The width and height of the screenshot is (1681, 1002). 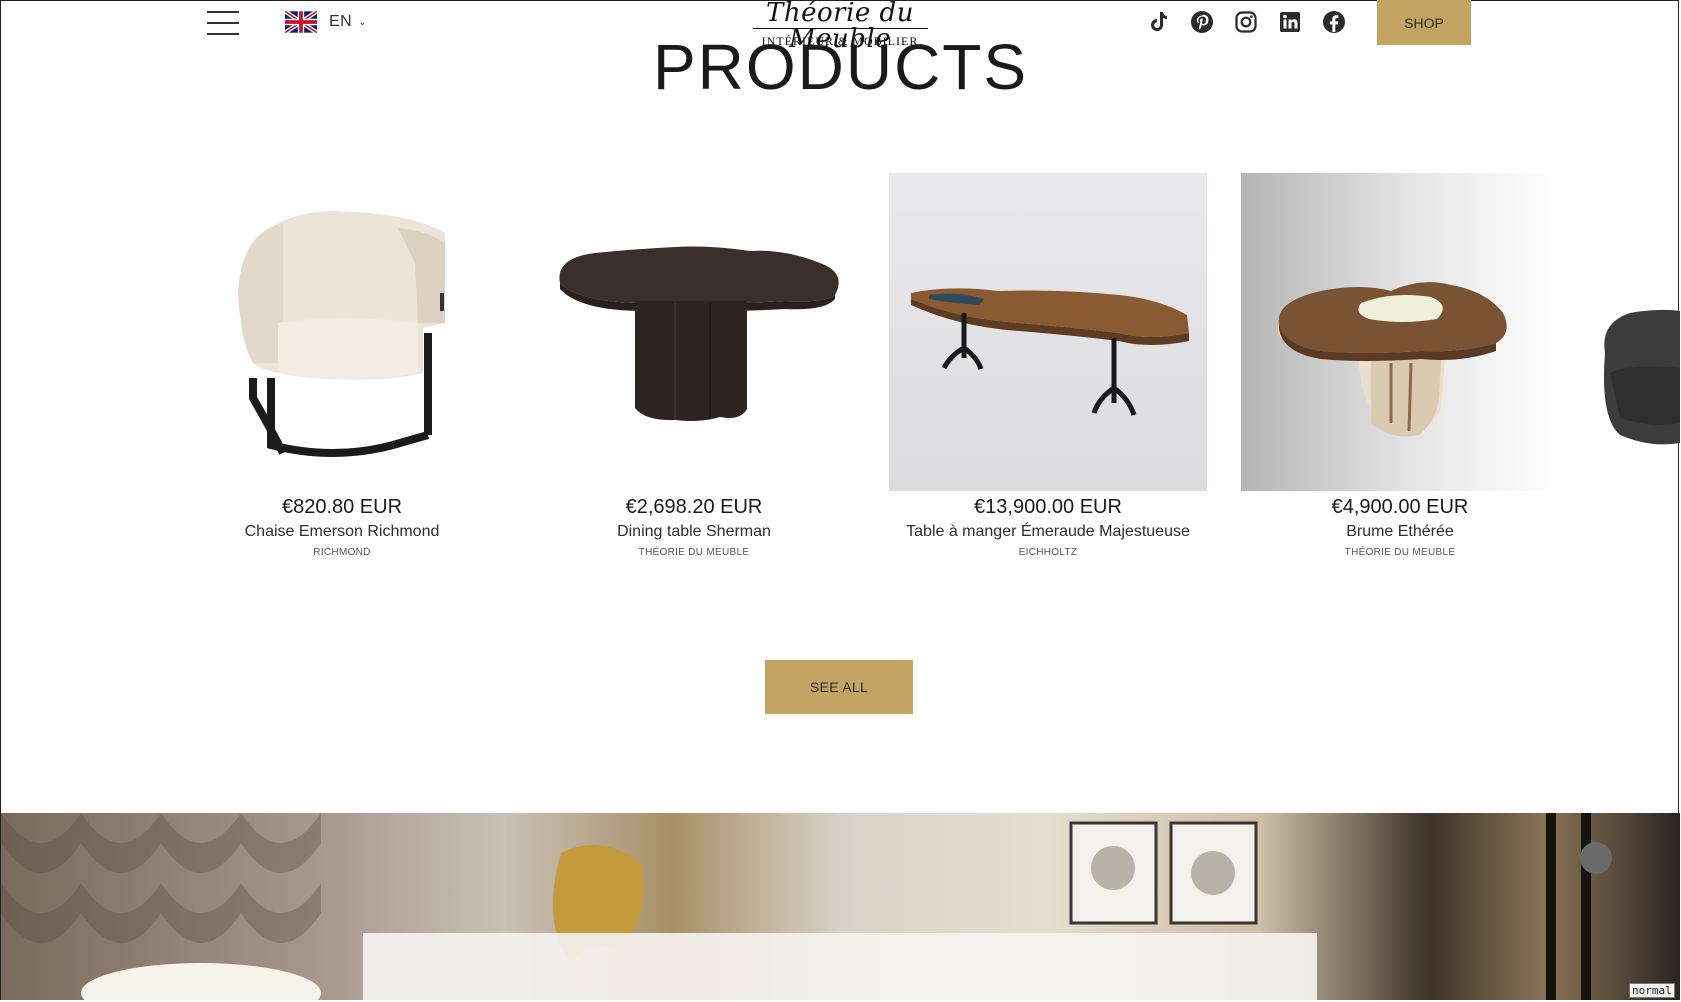 I want to click on product-image-resin-table, so click(x=1400, y=332).